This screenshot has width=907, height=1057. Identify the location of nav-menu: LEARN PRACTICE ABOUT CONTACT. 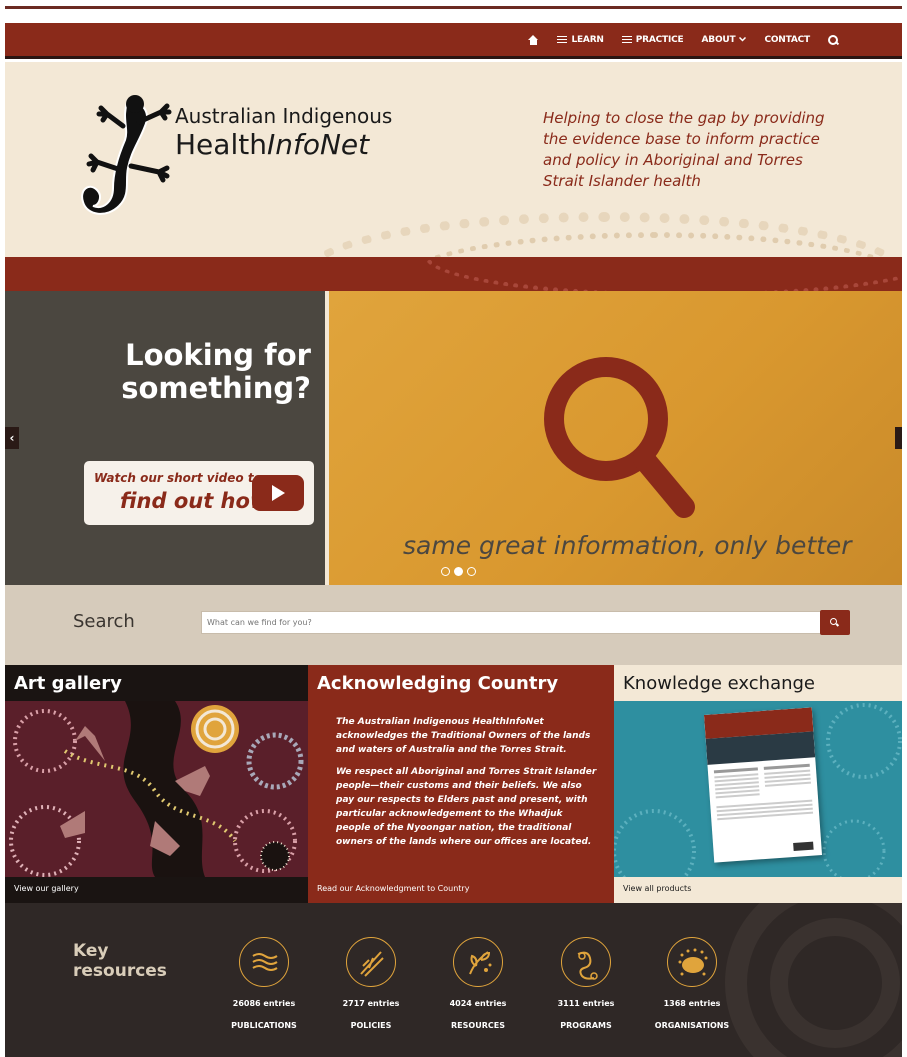
(683, 39).